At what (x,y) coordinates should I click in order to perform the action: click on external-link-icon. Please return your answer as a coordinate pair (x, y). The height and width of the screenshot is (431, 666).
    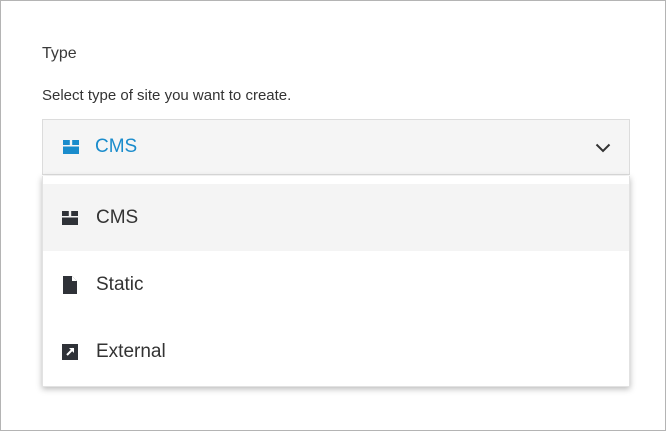
    Looking at the image, I should click on (70, 352).